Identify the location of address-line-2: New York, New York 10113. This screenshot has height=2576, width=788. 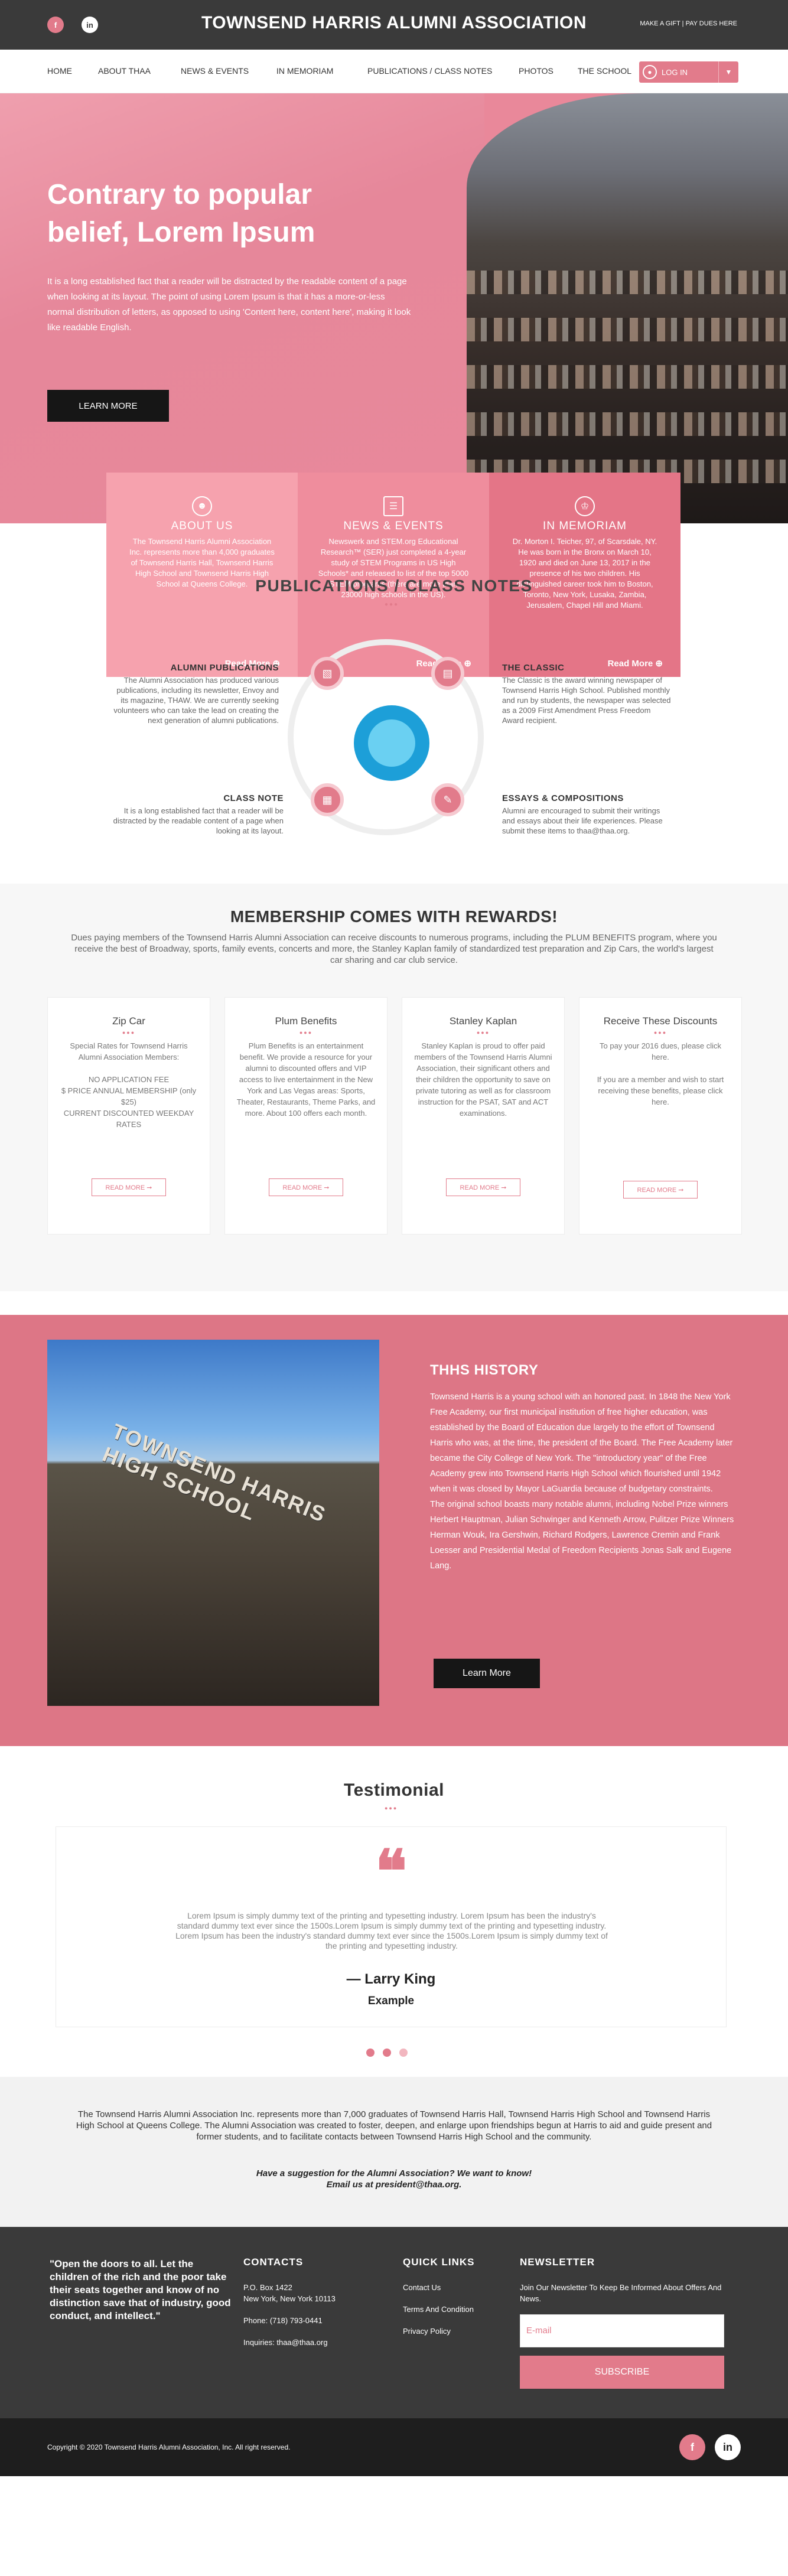
(289, 2298).